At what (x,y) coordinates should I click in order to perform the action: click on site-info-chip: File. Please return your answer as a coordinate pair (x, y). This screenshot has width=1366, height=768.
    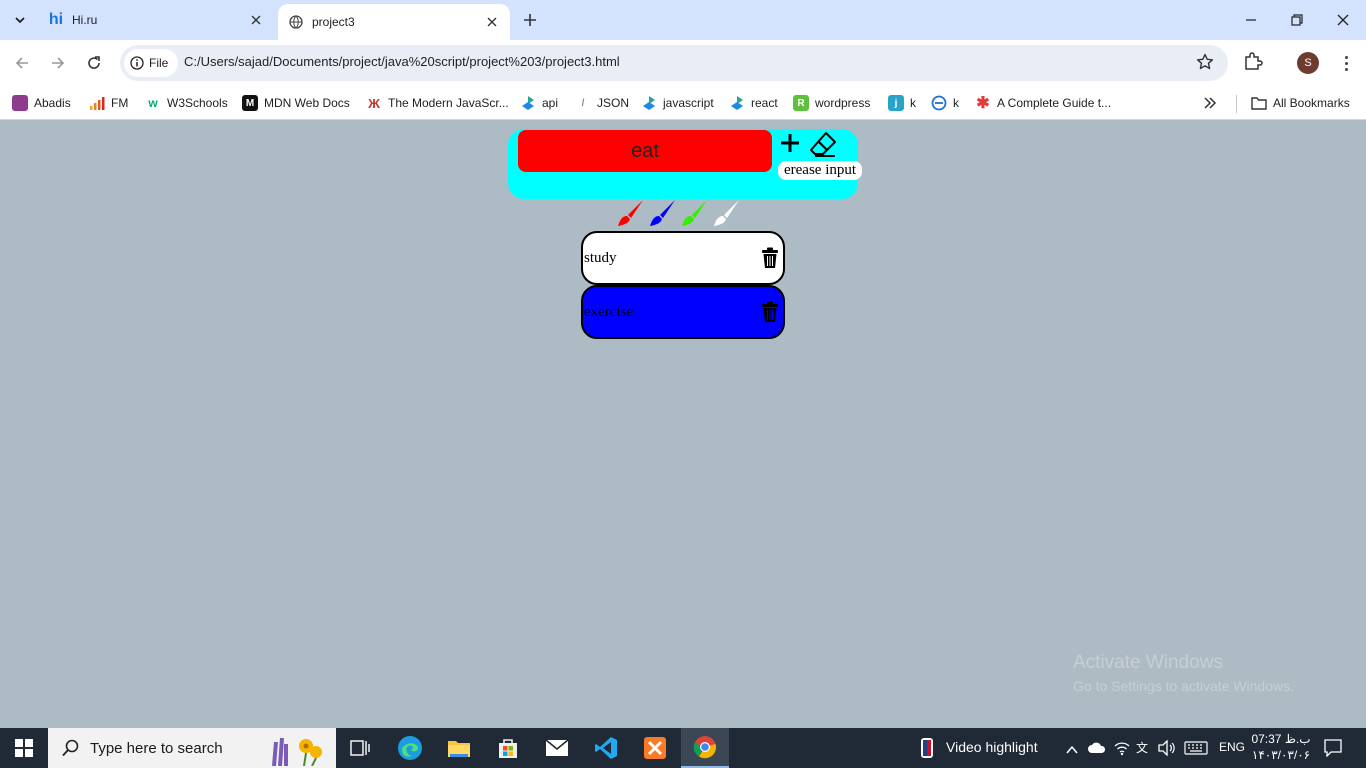
    Looking at the image, I should click on (151, 63).